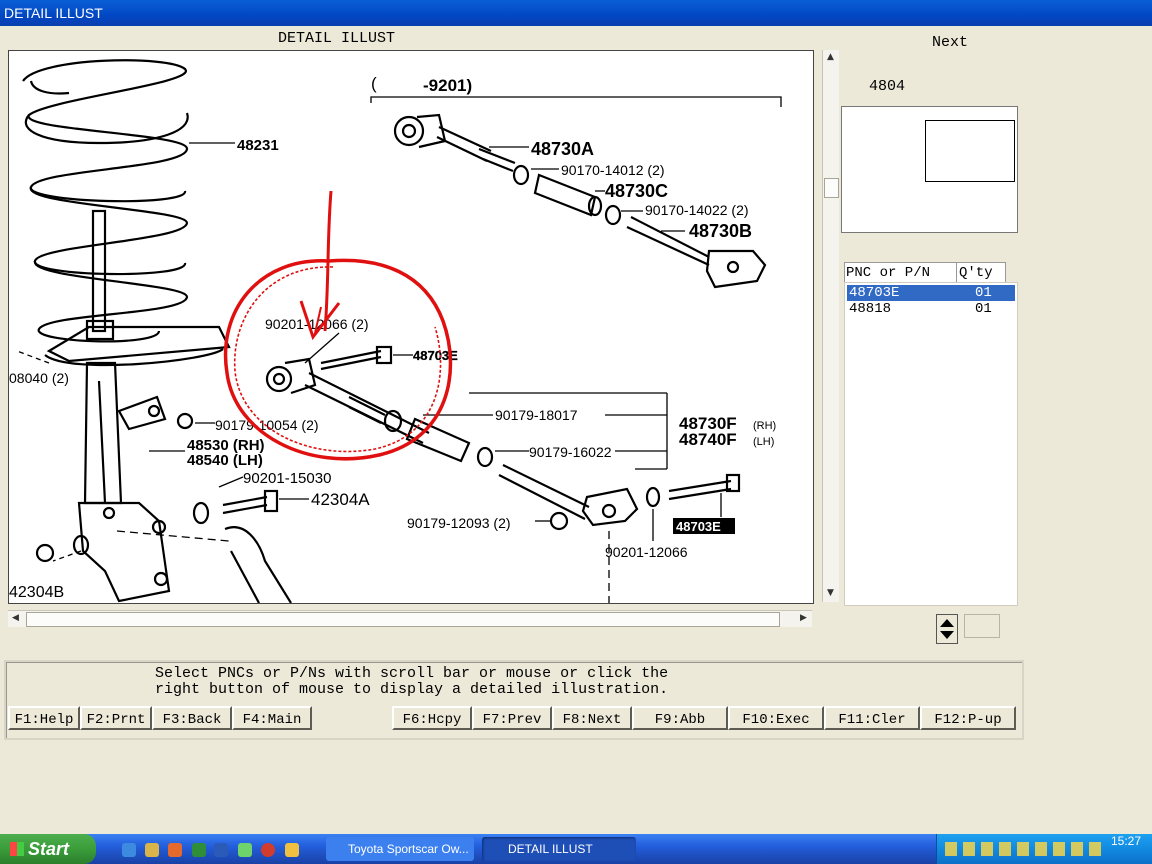  I want to click on browser-icon, so click(268, 850).